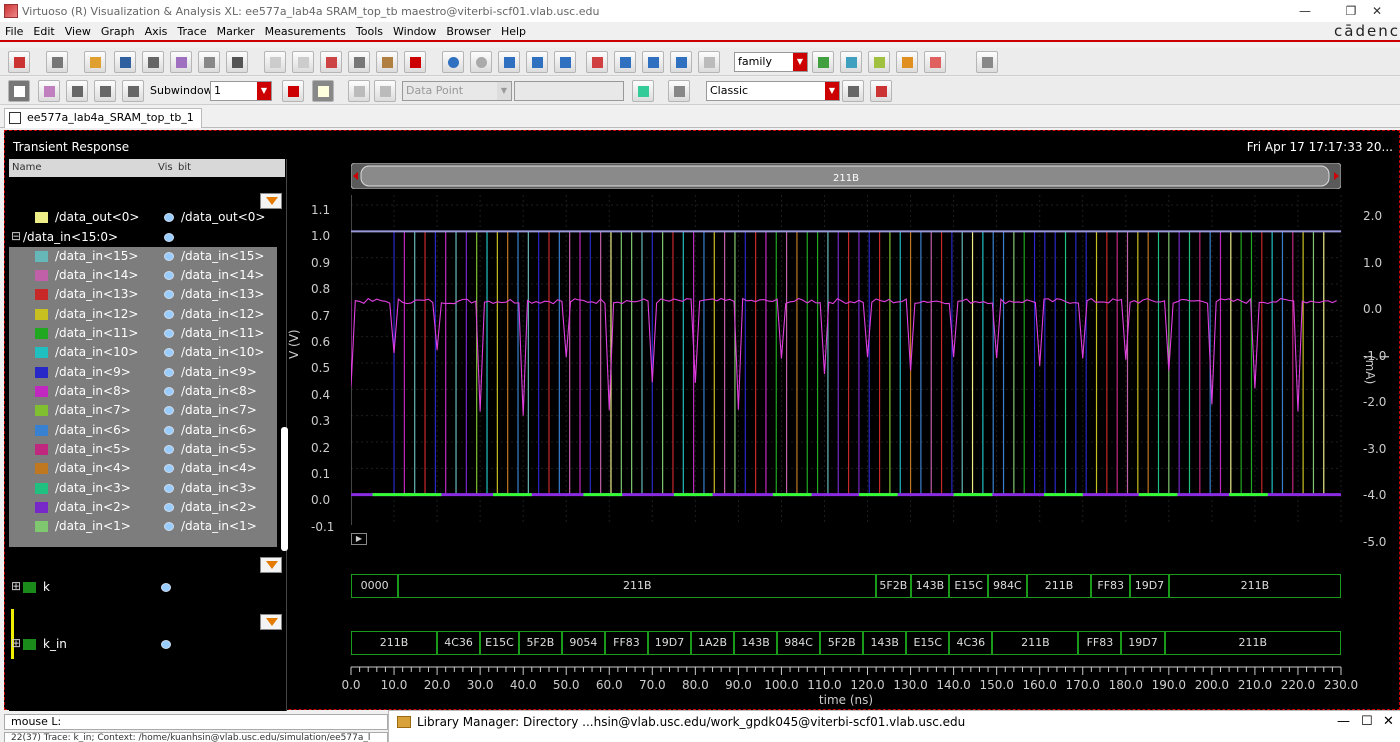 Image resolution: width=1400 pixels, height=742 pixels. I want to click on menu-tools: Tools, so click(369, 31).